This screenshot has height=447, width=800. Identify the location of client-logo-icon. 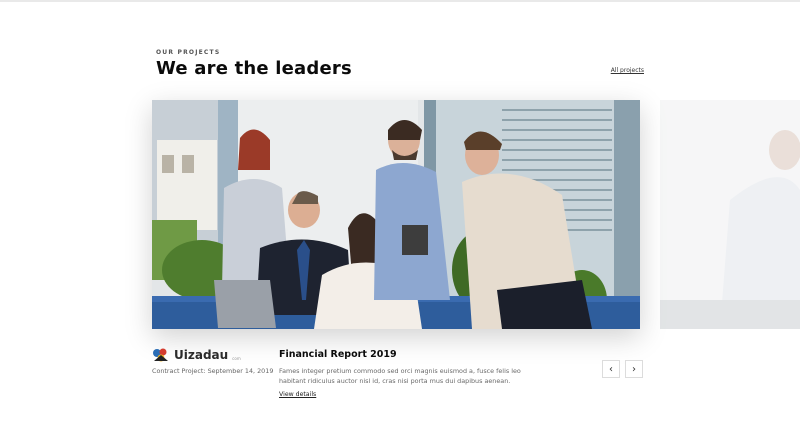
(160, 355).